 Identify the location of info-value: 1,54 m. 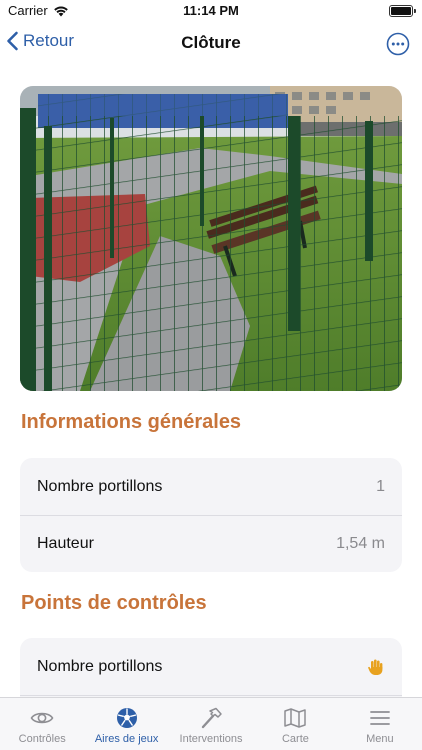
(360, 543).